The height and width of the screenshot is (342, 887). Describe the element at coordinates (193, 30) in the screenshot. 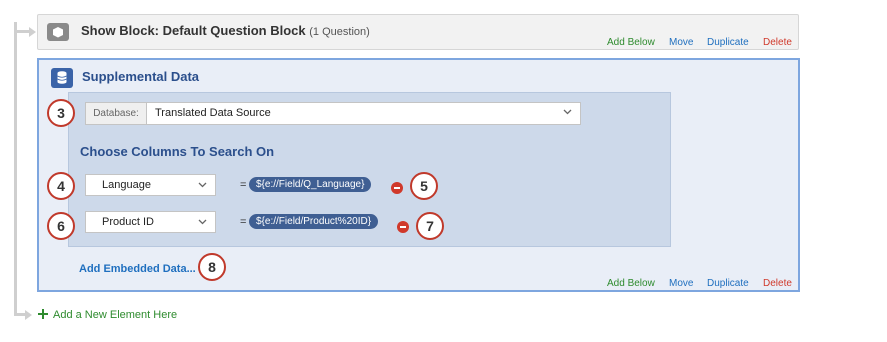

I see `show-block-title-text: Show Block: Default Question Block` at that location.